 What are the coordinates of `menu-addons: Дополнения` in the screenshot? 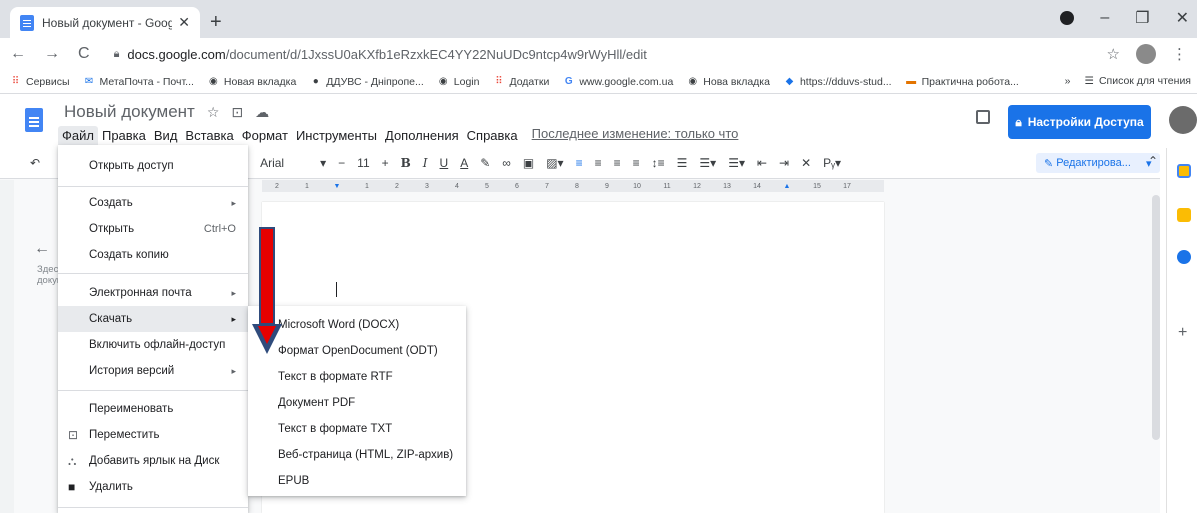 It's located at (422, 135).